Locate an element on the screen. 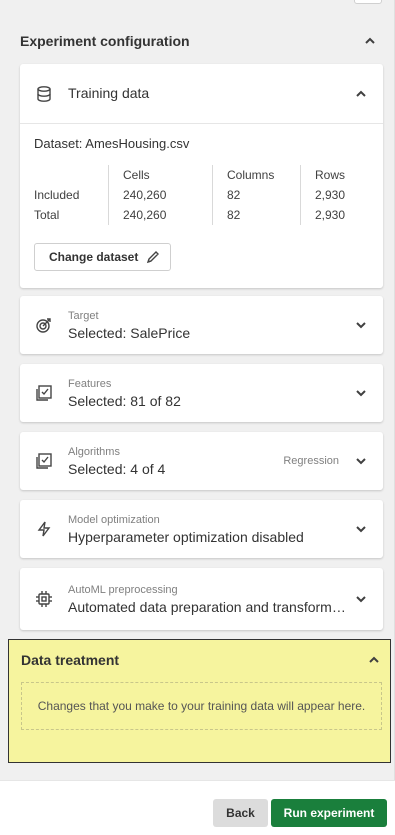 This screenshot has width=395, height=835. features-card: Features Selected: 81 of 82 is located at coordinates (201, 393).